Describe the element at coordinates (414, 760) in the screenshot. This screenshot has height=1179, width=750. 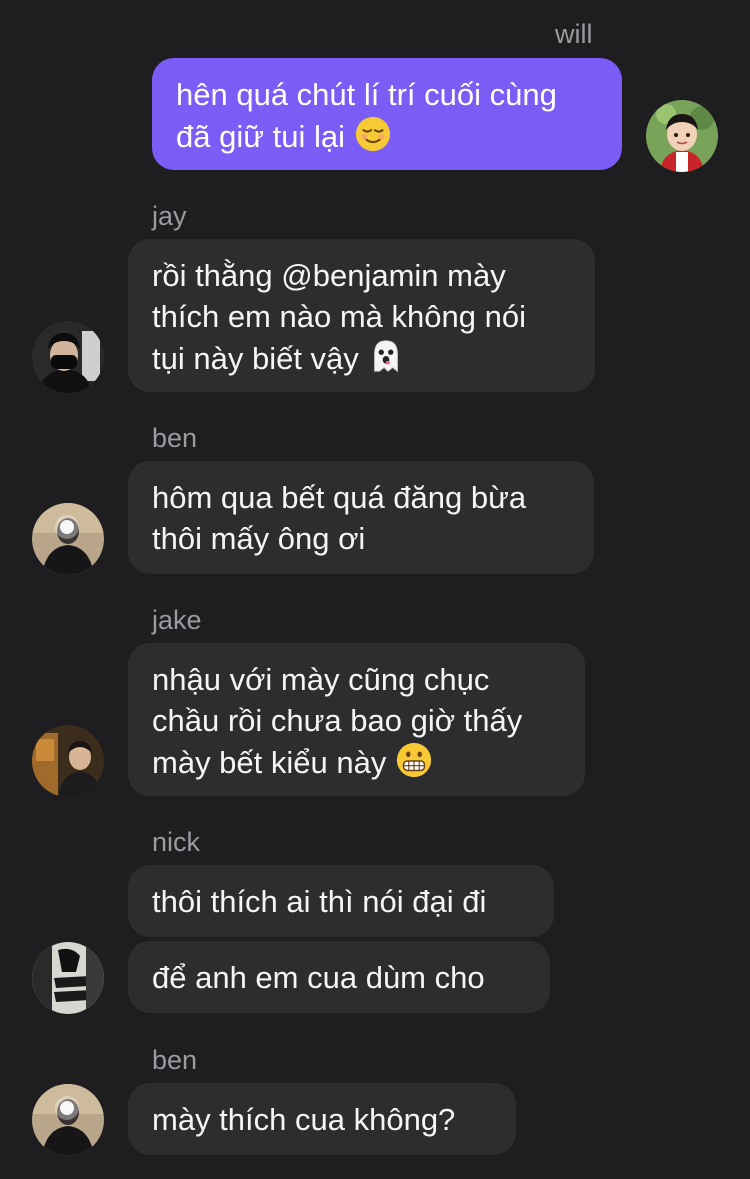
I see `grimacing-face-emoji` at that location.